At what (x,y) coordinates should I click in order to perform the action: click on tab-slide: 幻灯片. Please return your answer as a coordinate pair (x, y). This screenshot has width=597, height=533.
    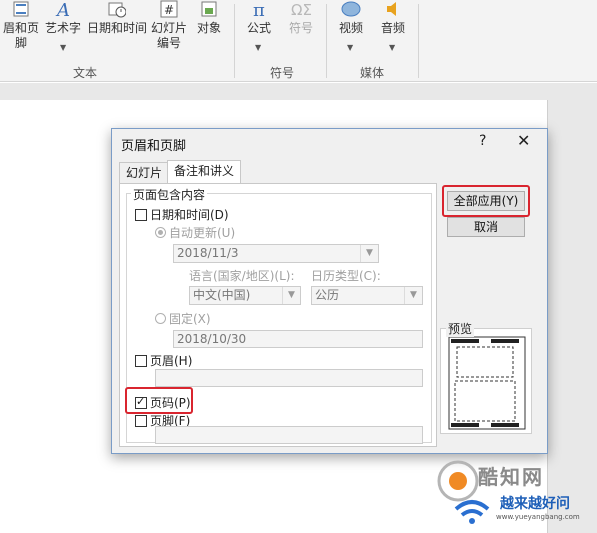
    Looking at the image, I should click on (144, 173).